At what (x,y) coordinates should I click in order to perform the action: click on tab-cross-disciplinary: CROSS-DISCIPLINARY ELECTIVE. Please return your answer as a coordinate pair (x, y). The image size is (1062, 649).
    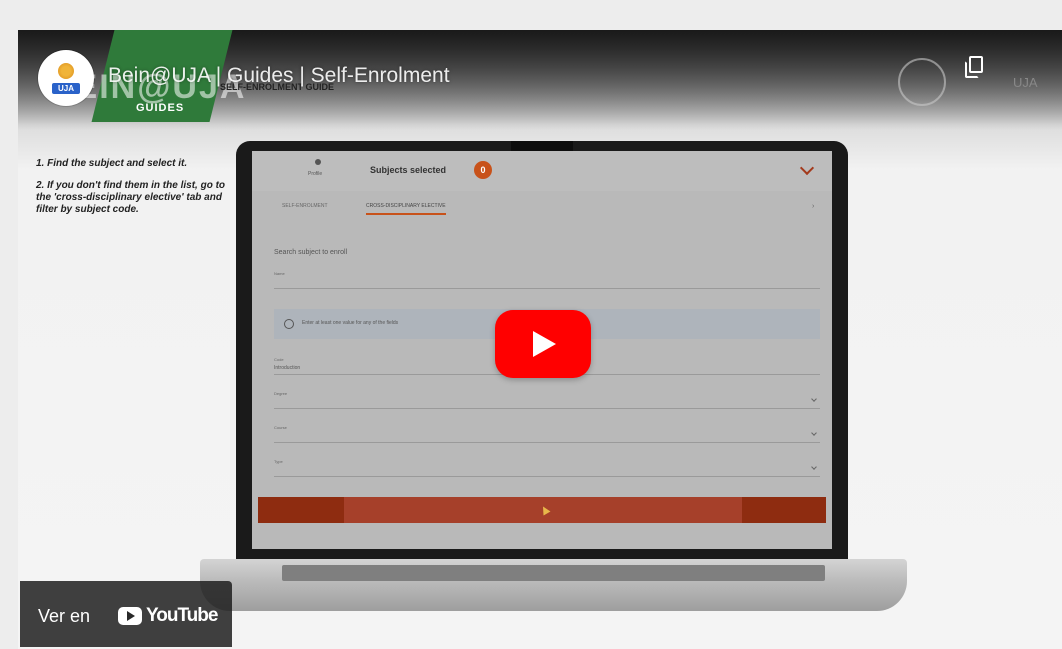
    Looking at the image, I should click on (406, 209).